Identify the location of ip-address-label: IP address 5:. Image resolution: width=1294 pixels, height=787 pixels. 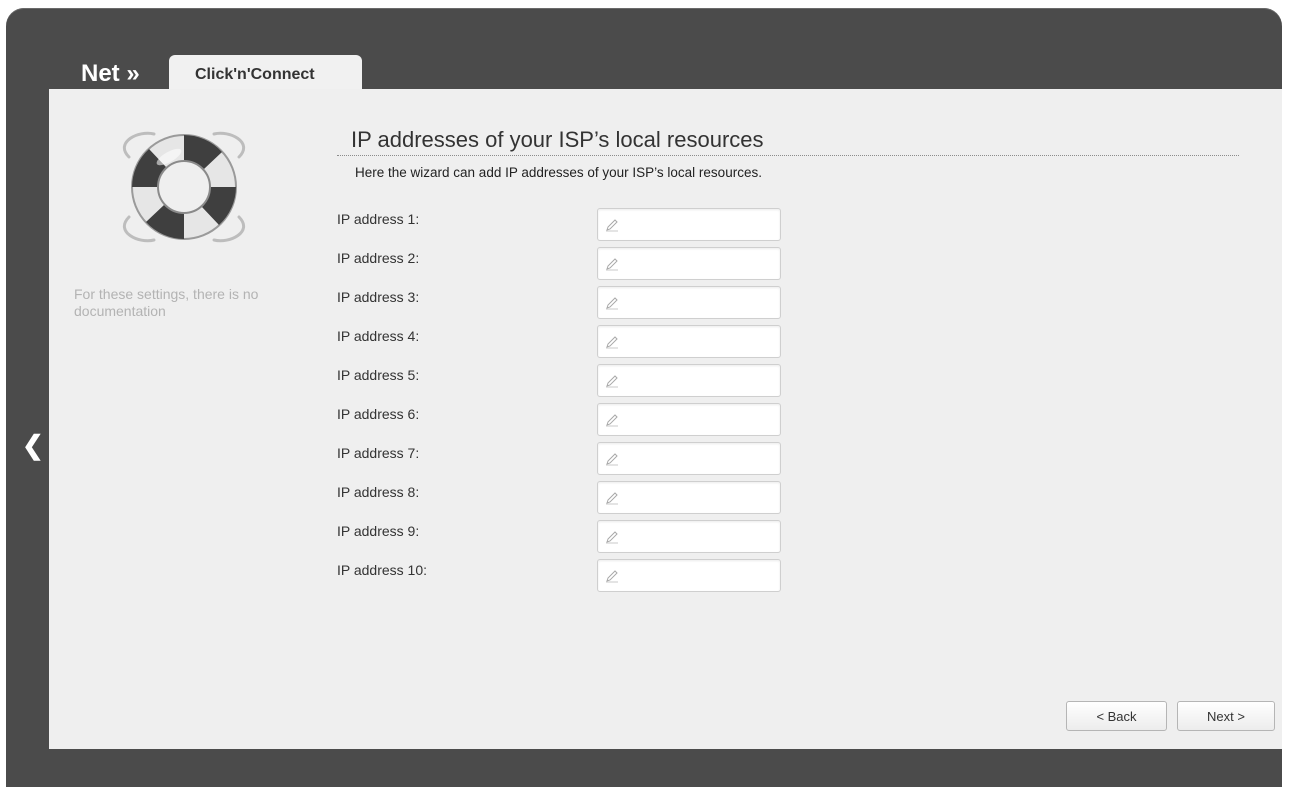
(378, 375).